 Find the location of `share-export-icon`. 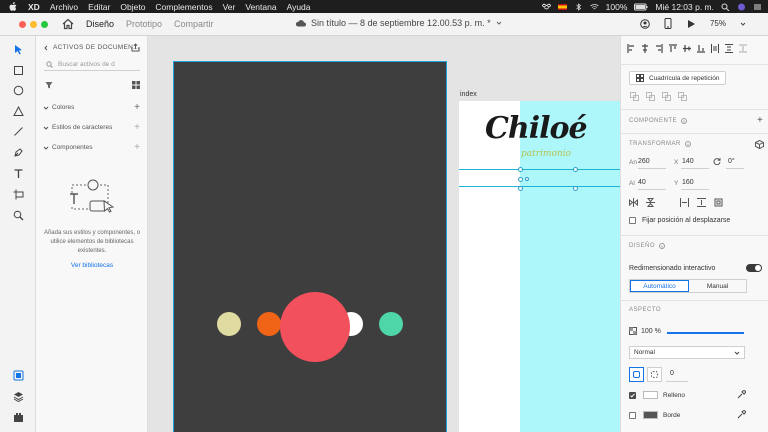

share-export-icon is located at coordinates (135, 47).